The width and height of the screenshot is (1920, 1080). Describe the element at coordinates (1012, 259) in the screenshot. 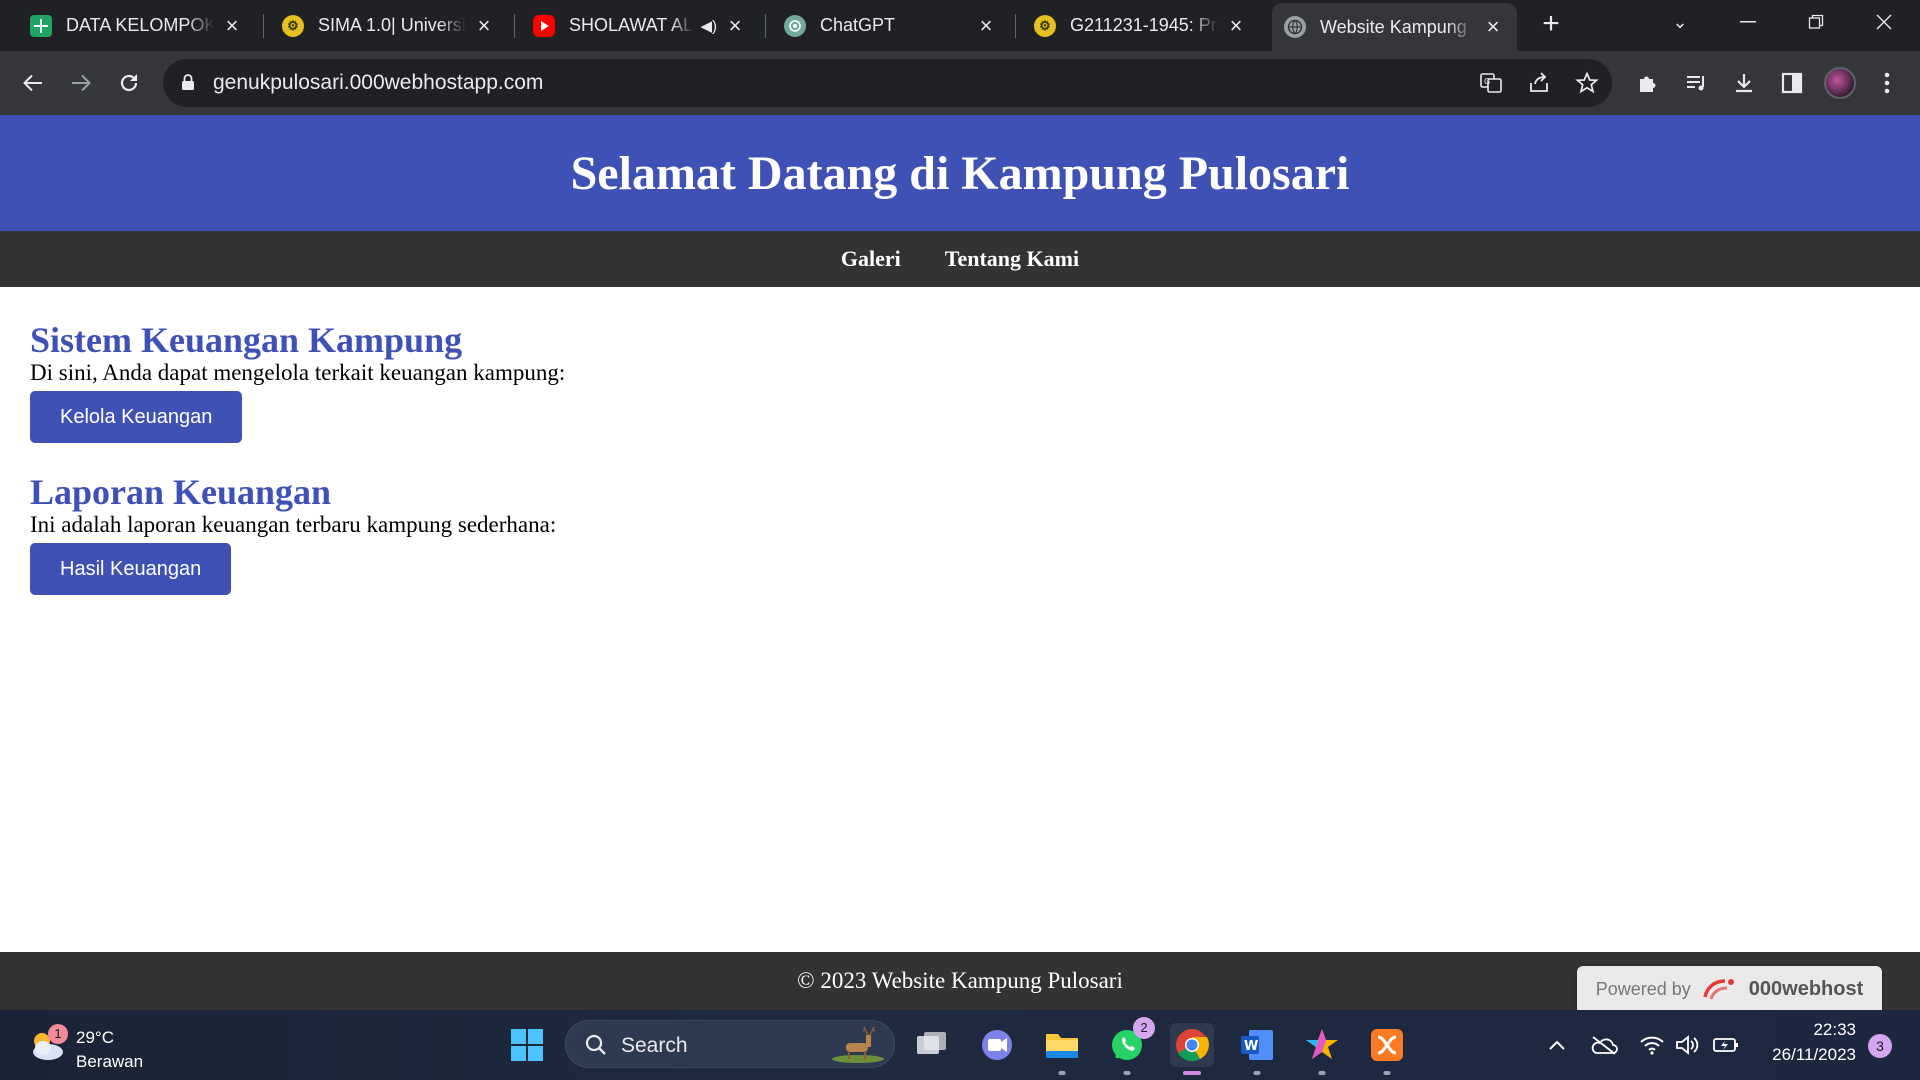

I see `nav-link-tentang-kami: Tentang Kami` at that location.